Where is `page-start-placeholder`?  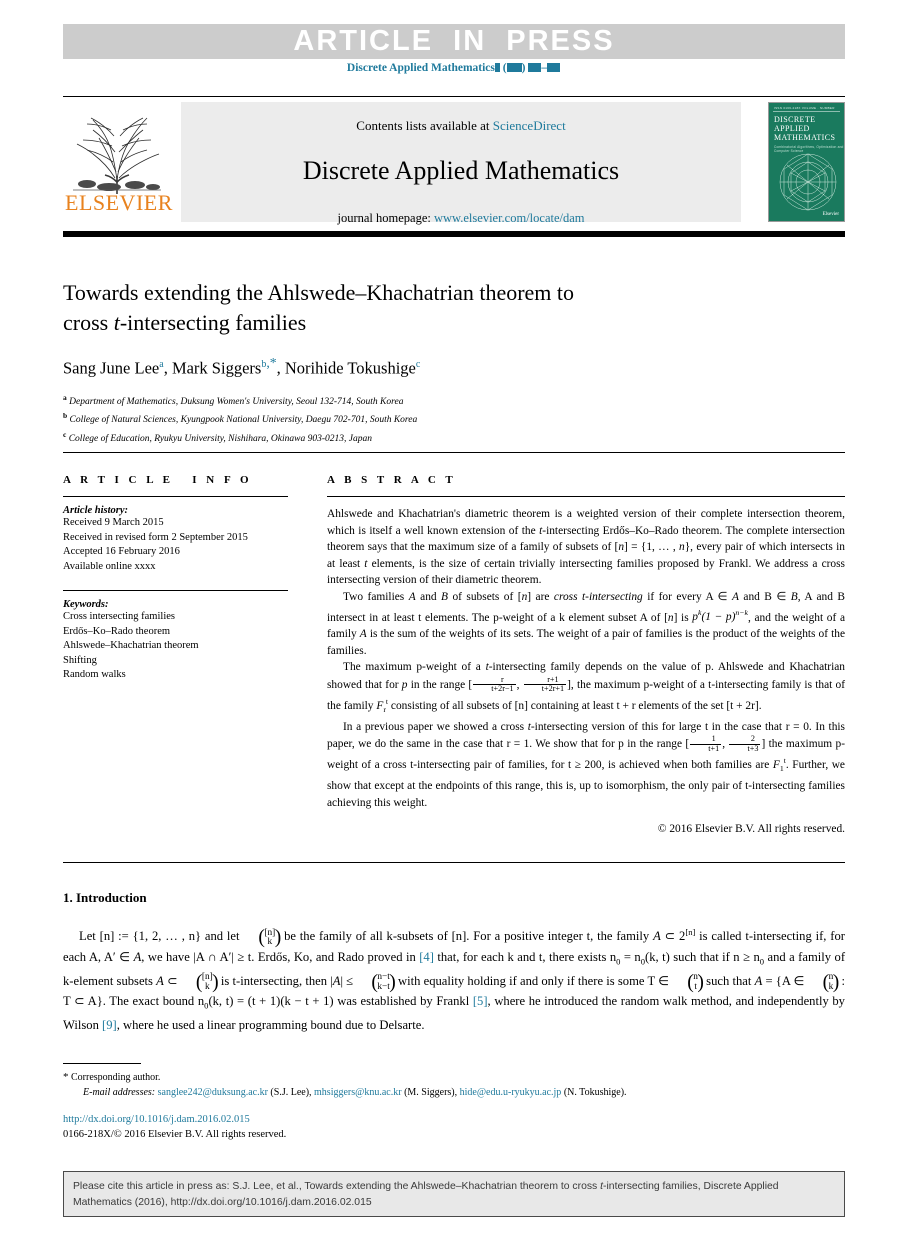
page-start-placeholder is located at coordinates (535, 67).